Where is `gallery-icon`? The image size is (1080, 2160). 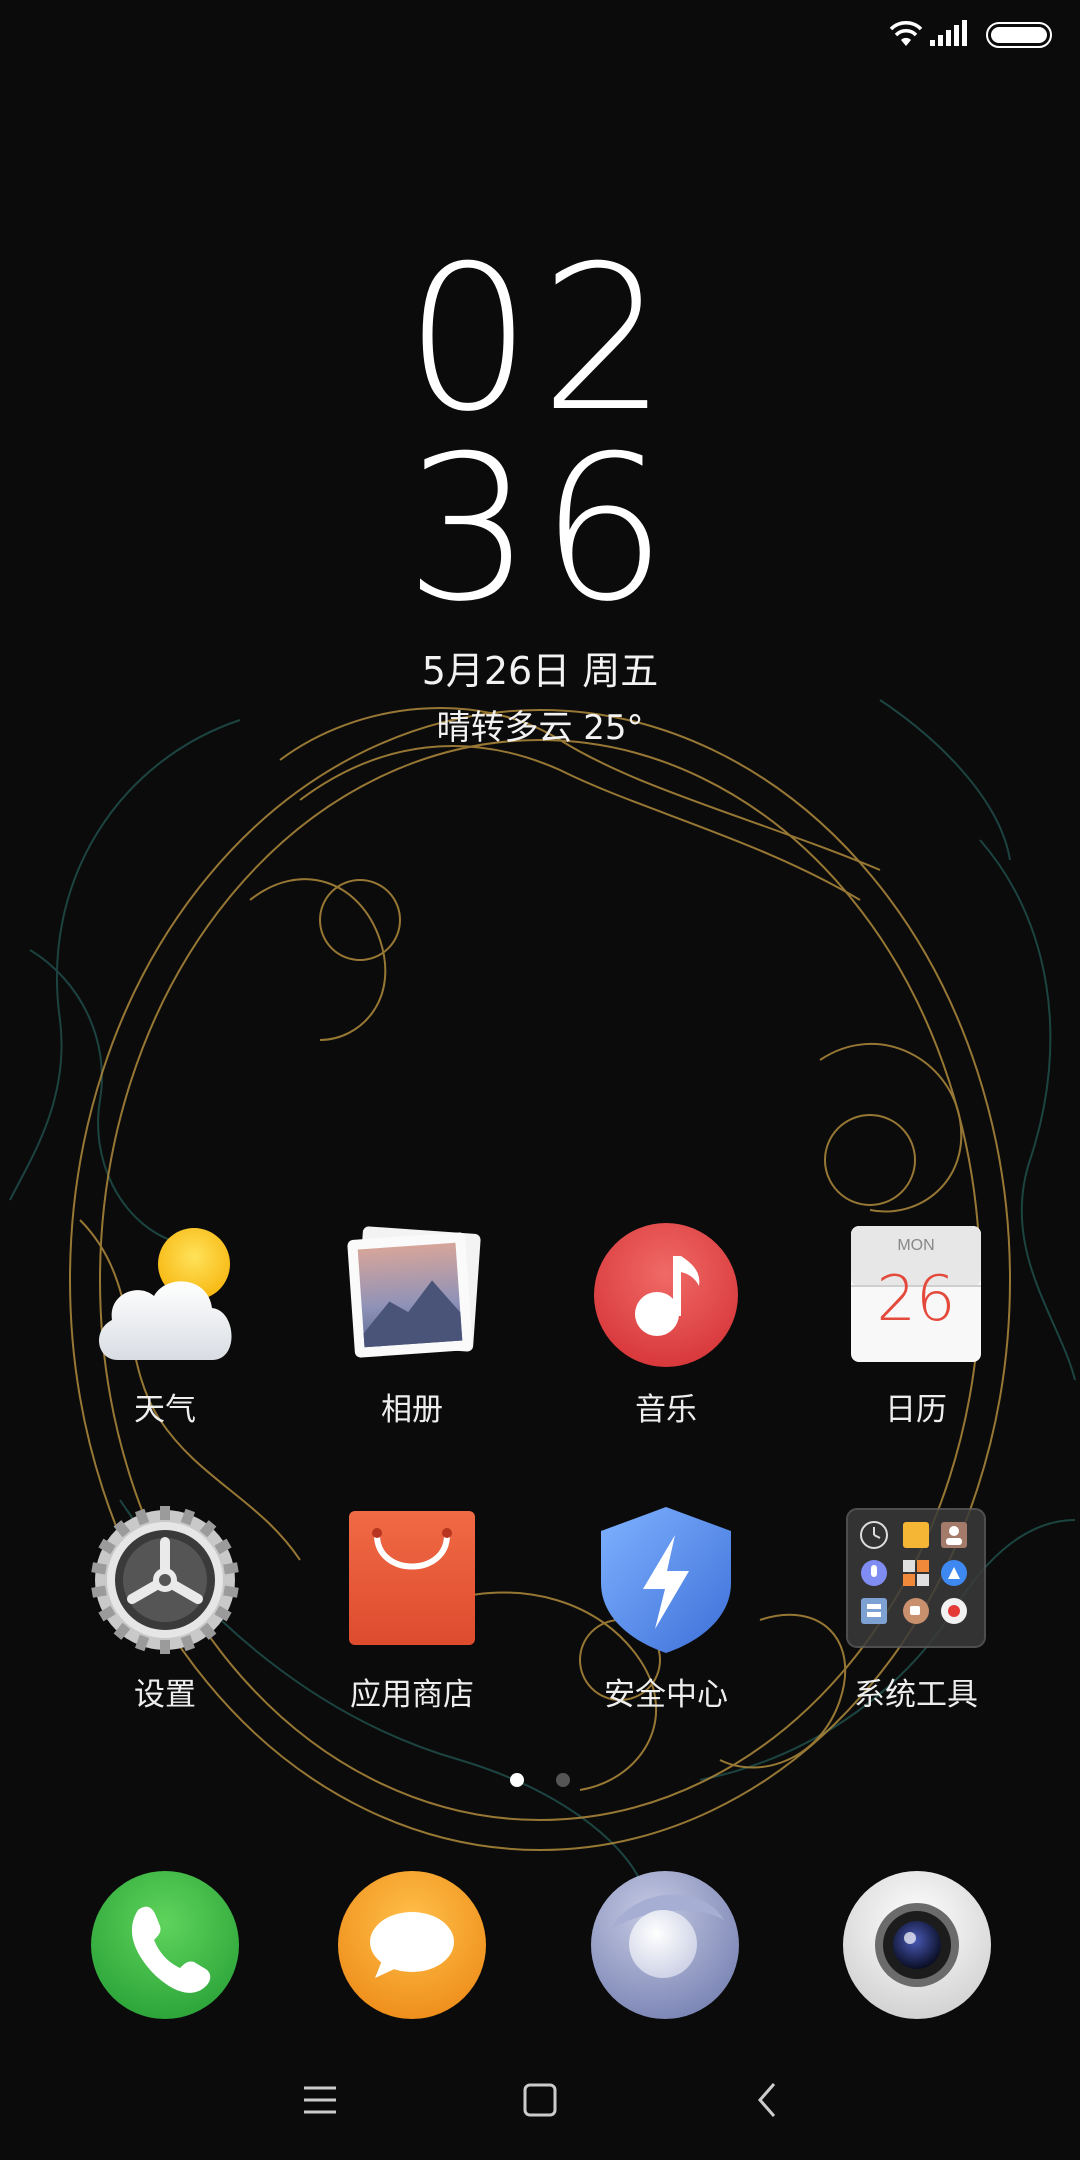
gallery-icon is located at coordinates (412, 1295).